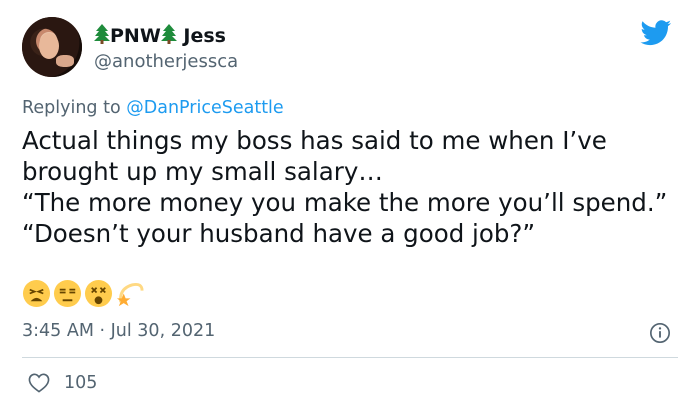 The image size is (700, 412). What do you see at coordinates (279, 233) in the screenshot?
I see `tweet-line: “Doesn’t your husband have a good job?”` at bounding box center [279, 233].